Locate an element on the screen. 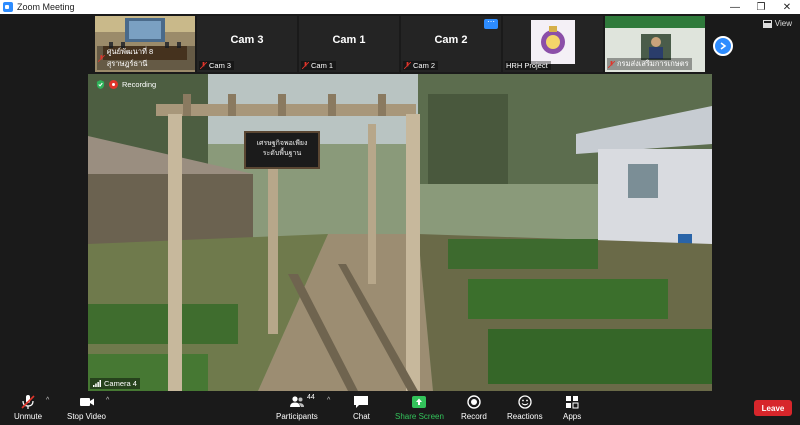  chat-bubble-icon is located at coordinates (361, 402).